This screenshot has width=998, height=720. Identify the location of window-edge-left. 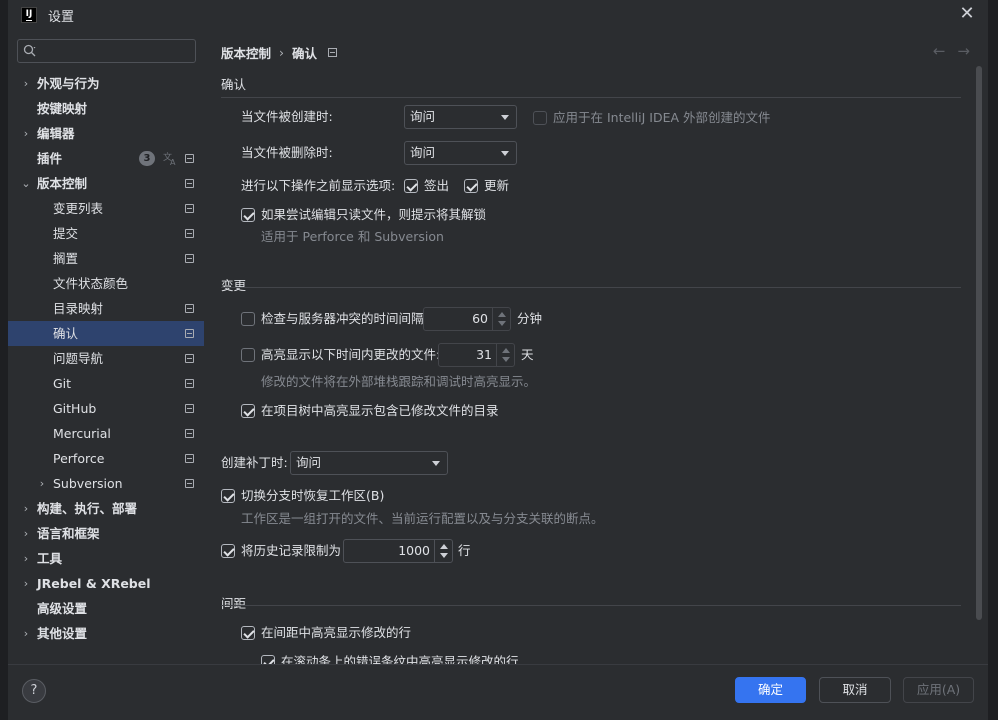
(4, 360).